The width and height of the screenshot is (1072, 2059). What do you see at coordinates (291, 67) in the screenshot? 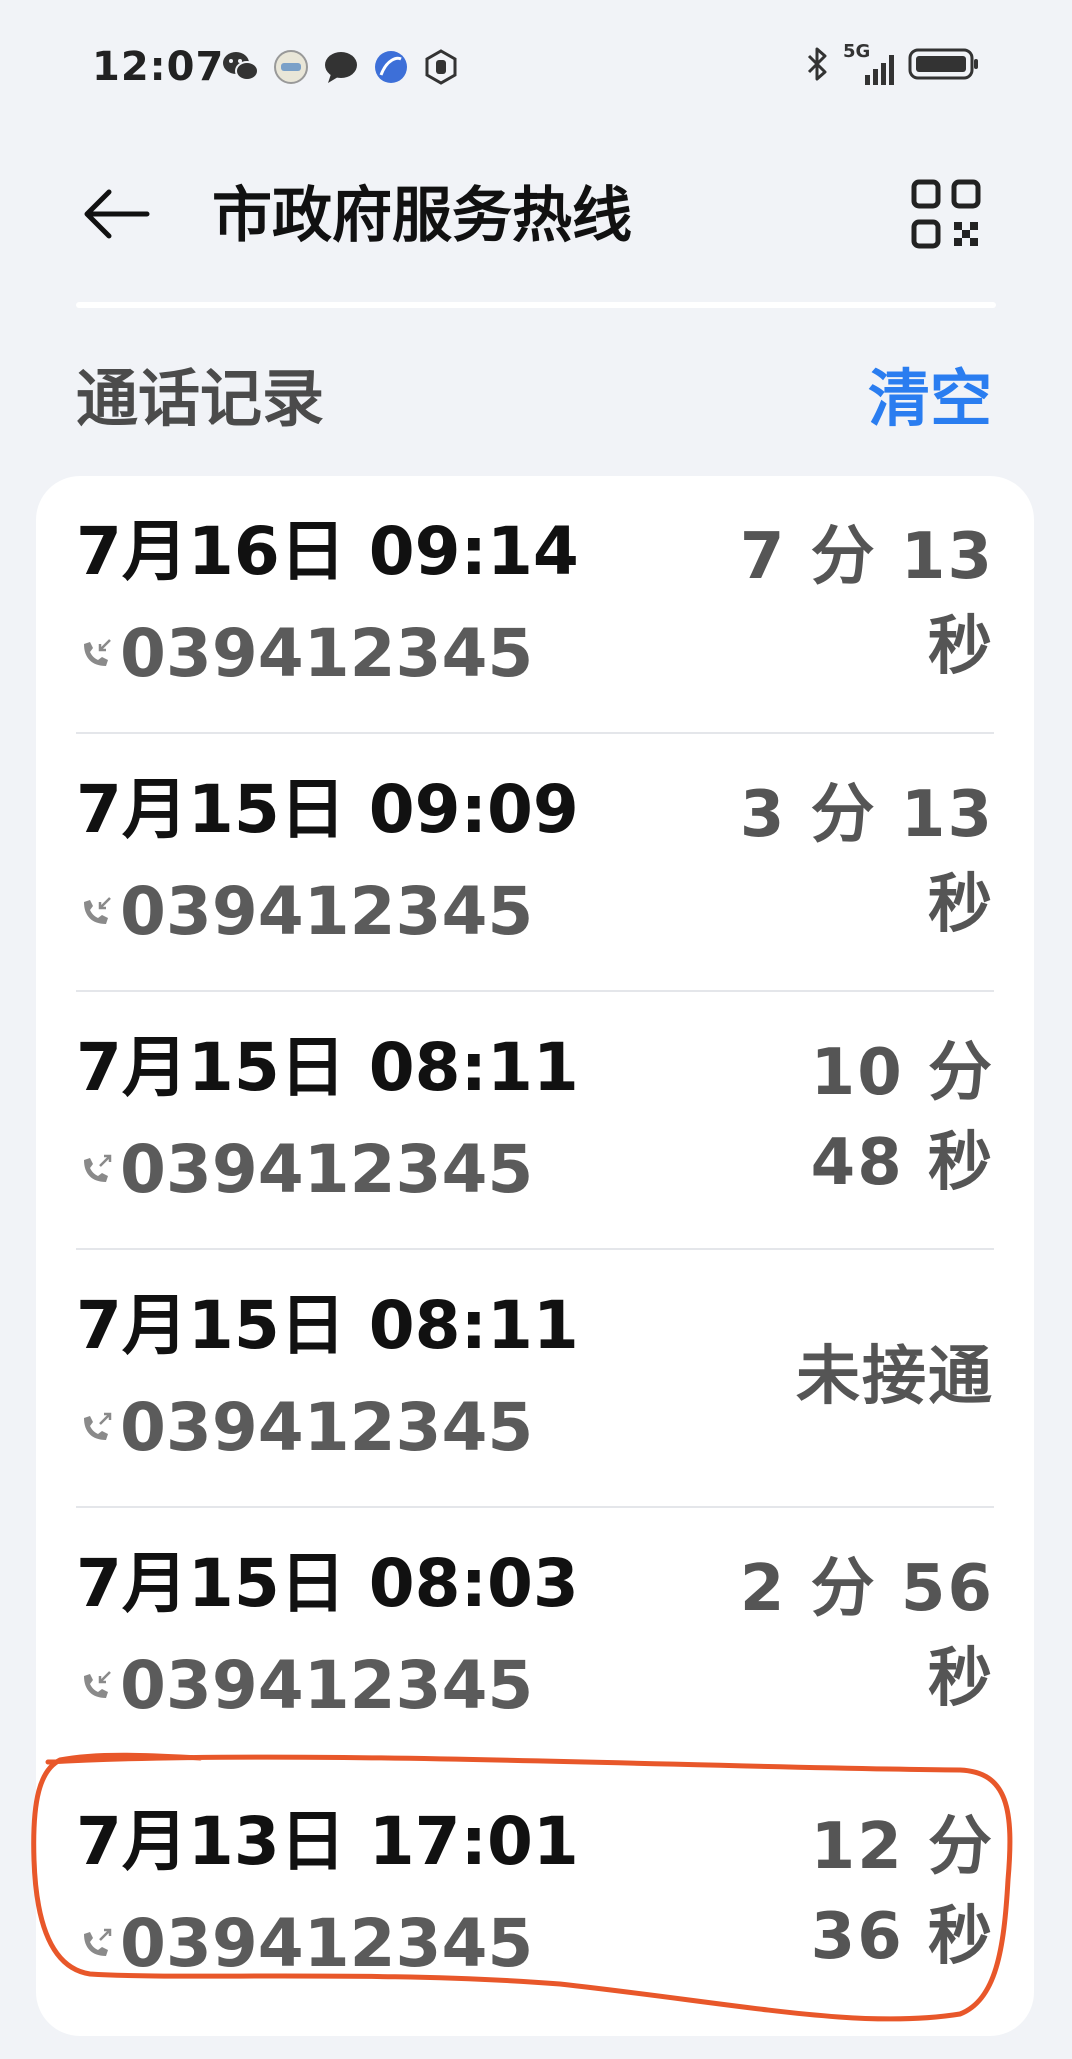
I see `app-badge-icon` at bounding box center [291, 67].